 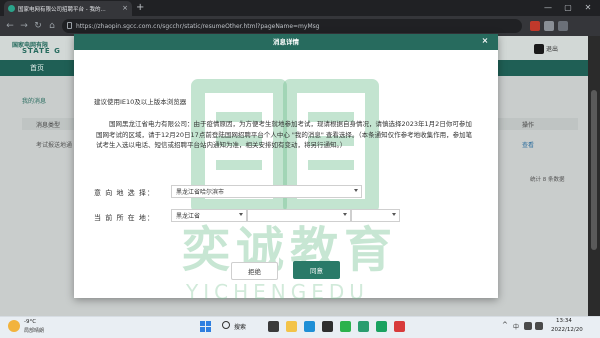 What do you see at coordinates (30, 322) in the screenshot?
I see `weather-temp: -9°C` at bounding box center [30, 322].